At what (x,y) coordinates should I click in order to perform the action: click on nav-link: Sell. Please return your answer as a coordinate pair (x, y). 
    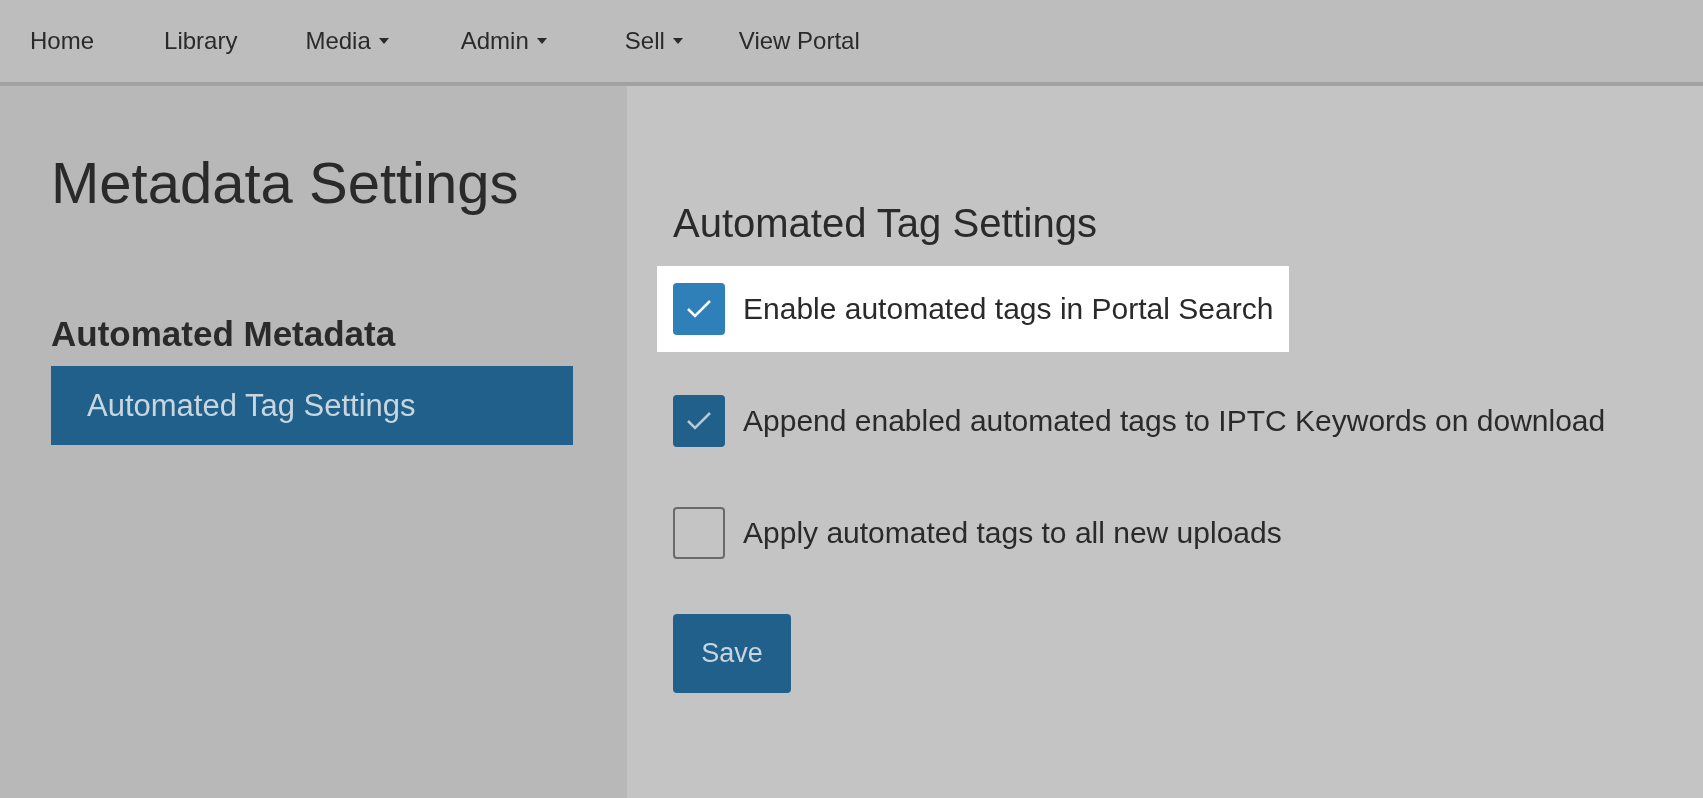
    Looking at the image, I should click on (653, 41).